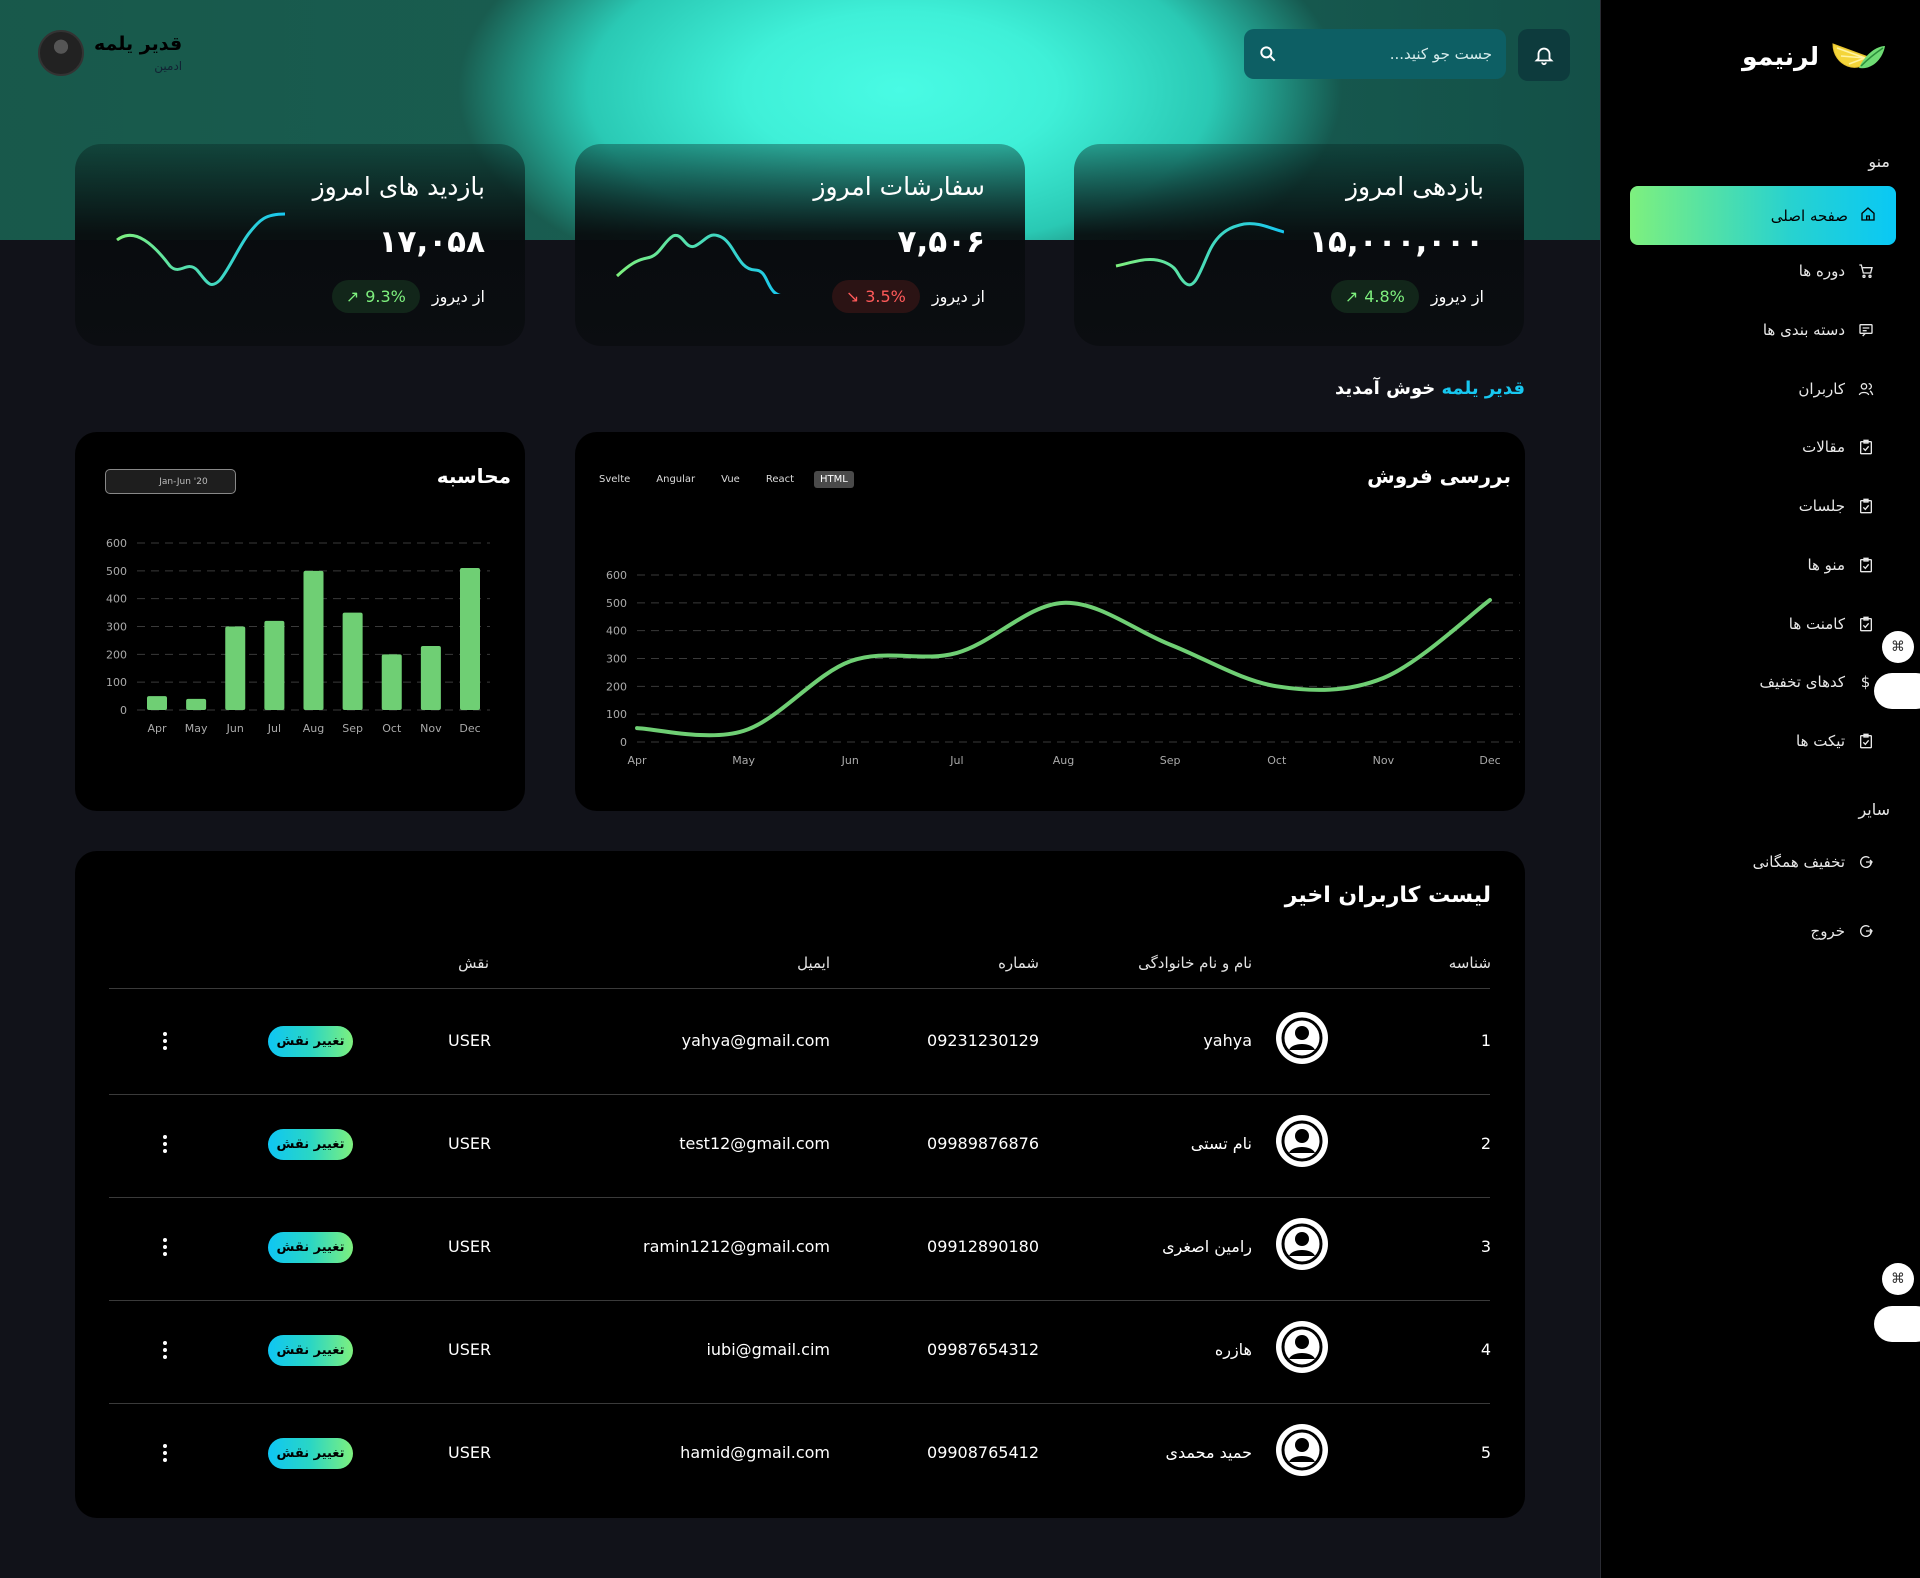 This screenshot has width=1920, height=1578. Describe the element at coordinates (1389, 54) in the screenshot. I see `search-input` at that location.